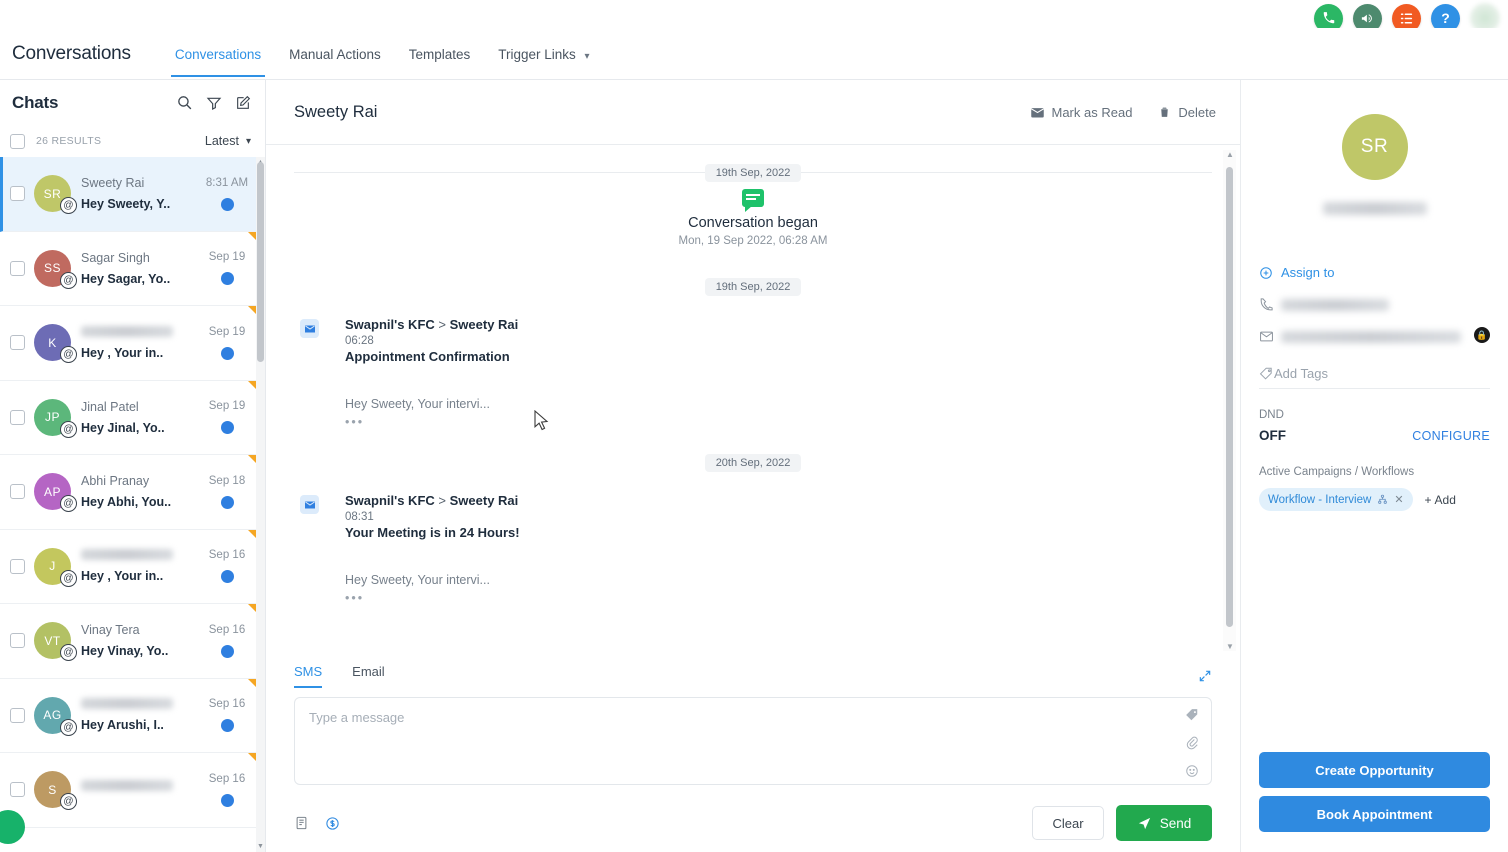 The height and width of the screenshot is (852, 1508). Describe the element at coordinates (1144, 823) in the screenshot. I see `send-icon` at that location.